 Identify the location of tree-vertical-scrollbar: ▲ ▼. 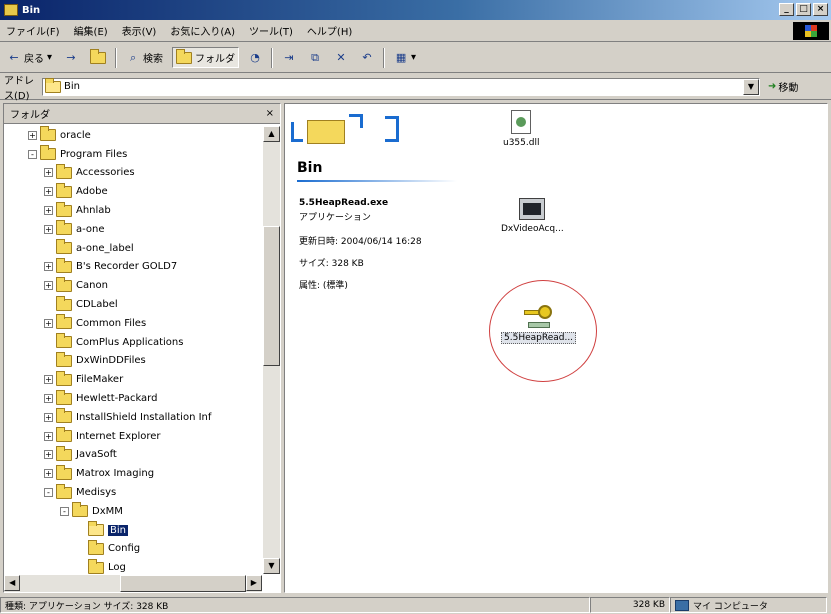
(271, 350).